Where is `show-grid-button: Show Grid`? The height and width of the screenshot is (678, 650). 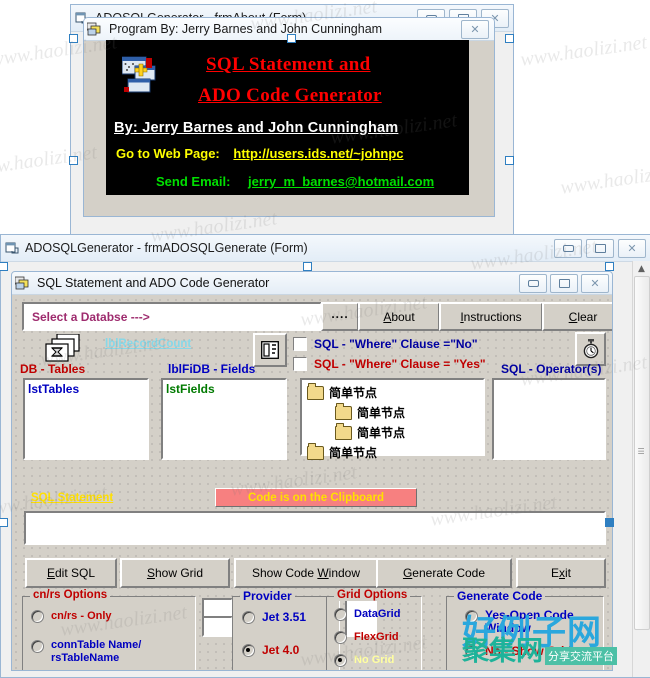
show-grid-button: Show Grid is located at coordinates (175, 573).